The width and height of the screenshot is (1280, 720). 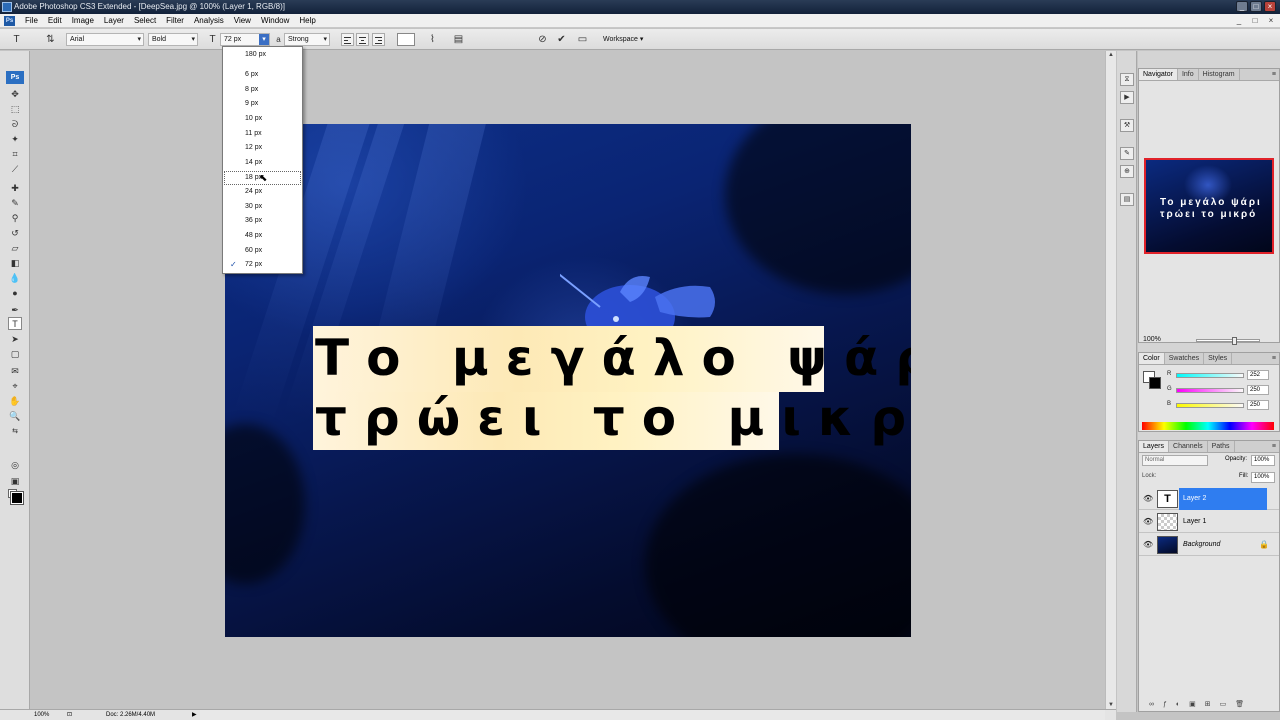 I want to click on clone-source-icon: ⊕, so click(x=1127, y=171).